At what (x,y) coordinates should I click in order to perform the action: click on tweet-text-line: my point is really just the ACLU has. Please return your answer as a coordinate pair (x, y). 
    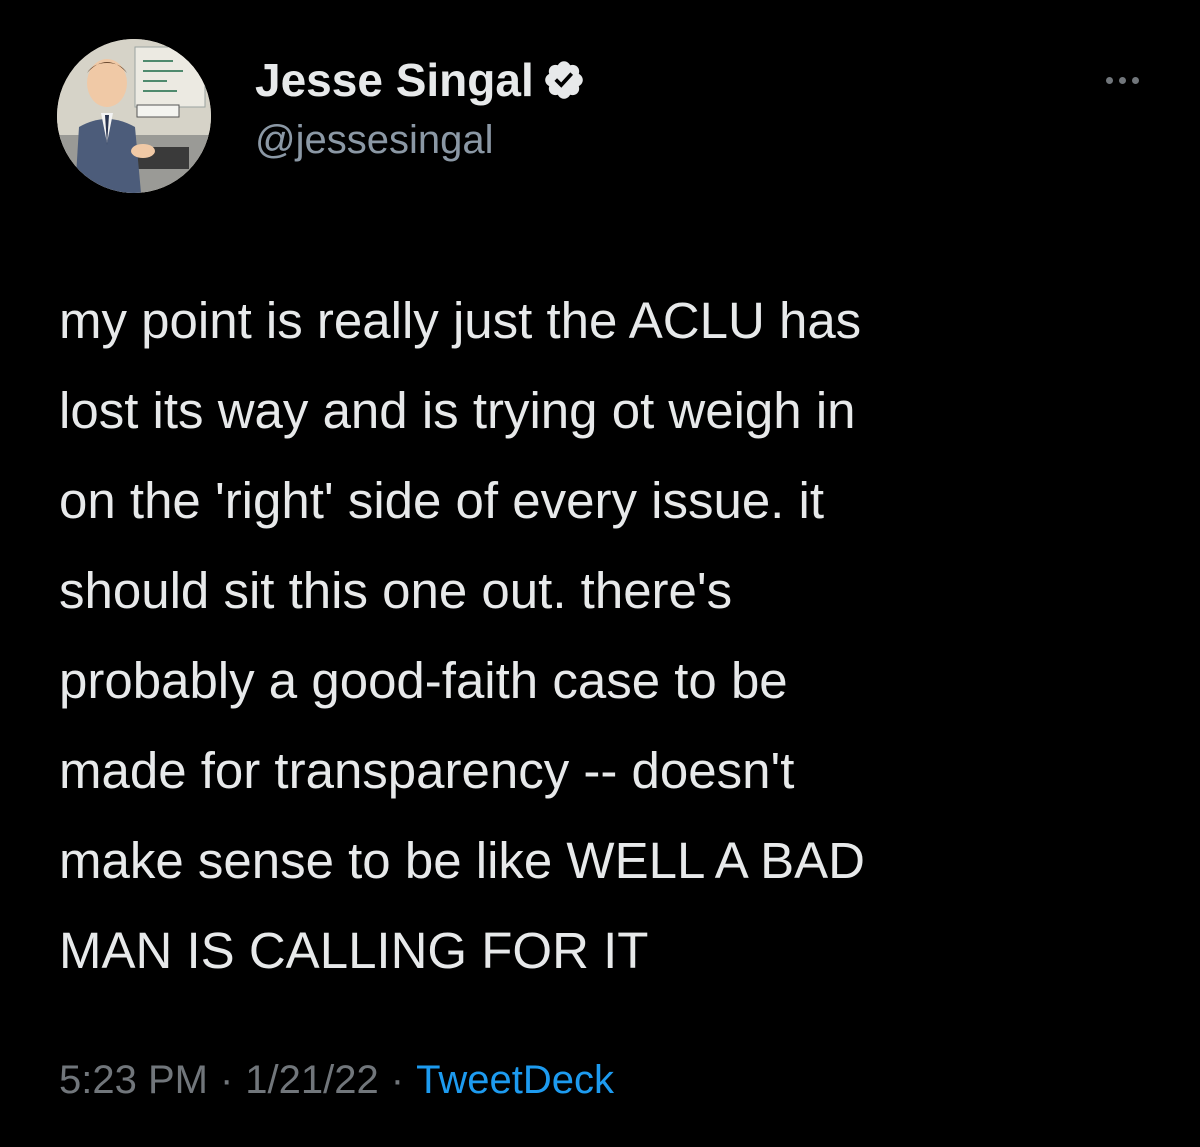
    Looking at the image, I should click on (460, 320).